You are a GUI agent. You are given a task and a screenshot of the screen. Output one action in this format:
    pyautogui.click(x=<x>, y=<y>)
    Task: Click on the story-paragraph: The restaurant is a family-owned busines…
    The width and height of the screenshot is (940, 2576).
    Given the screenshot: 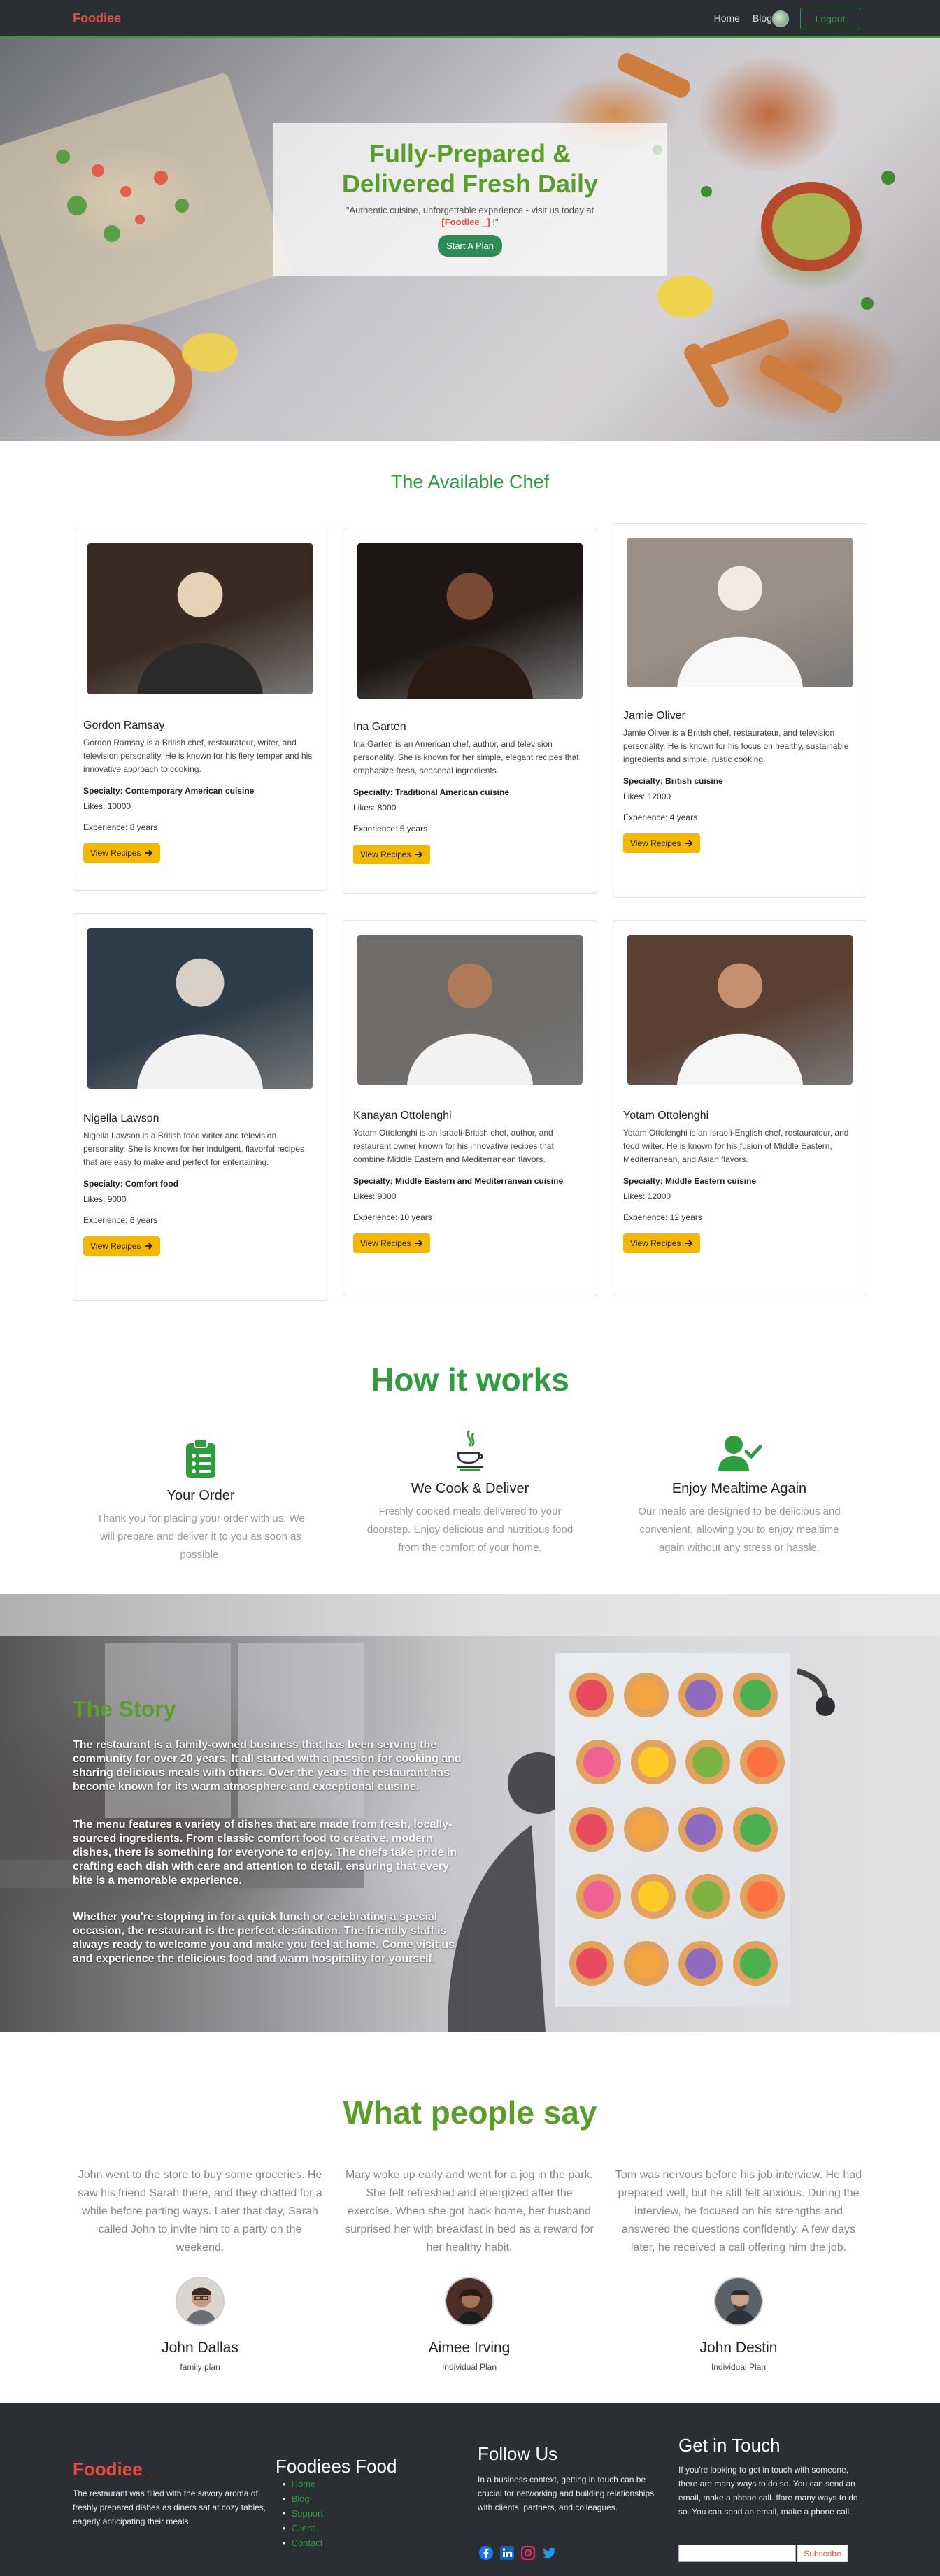 What is the action you would take?
    pyautogui.click(x=267, y=1766)
    